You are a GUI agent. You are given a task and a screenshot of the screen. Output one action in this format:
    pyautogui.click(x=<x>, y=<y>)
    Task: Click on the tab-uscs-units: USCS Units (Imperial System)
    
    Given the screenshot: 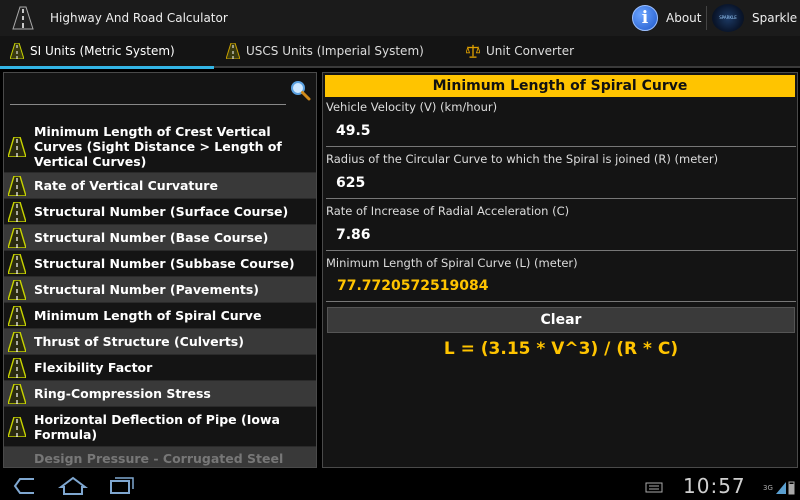 What is the action you would take?
    pyautogui.click(x=325, y=51)
    